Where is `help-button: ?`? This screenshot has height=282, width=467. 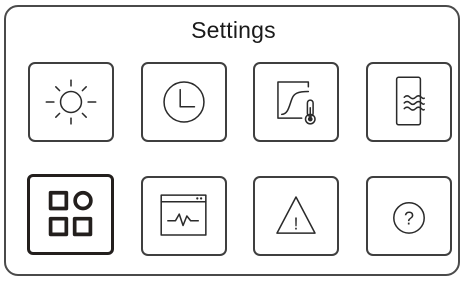
help-button: ? is located at coordinates (409, 216).